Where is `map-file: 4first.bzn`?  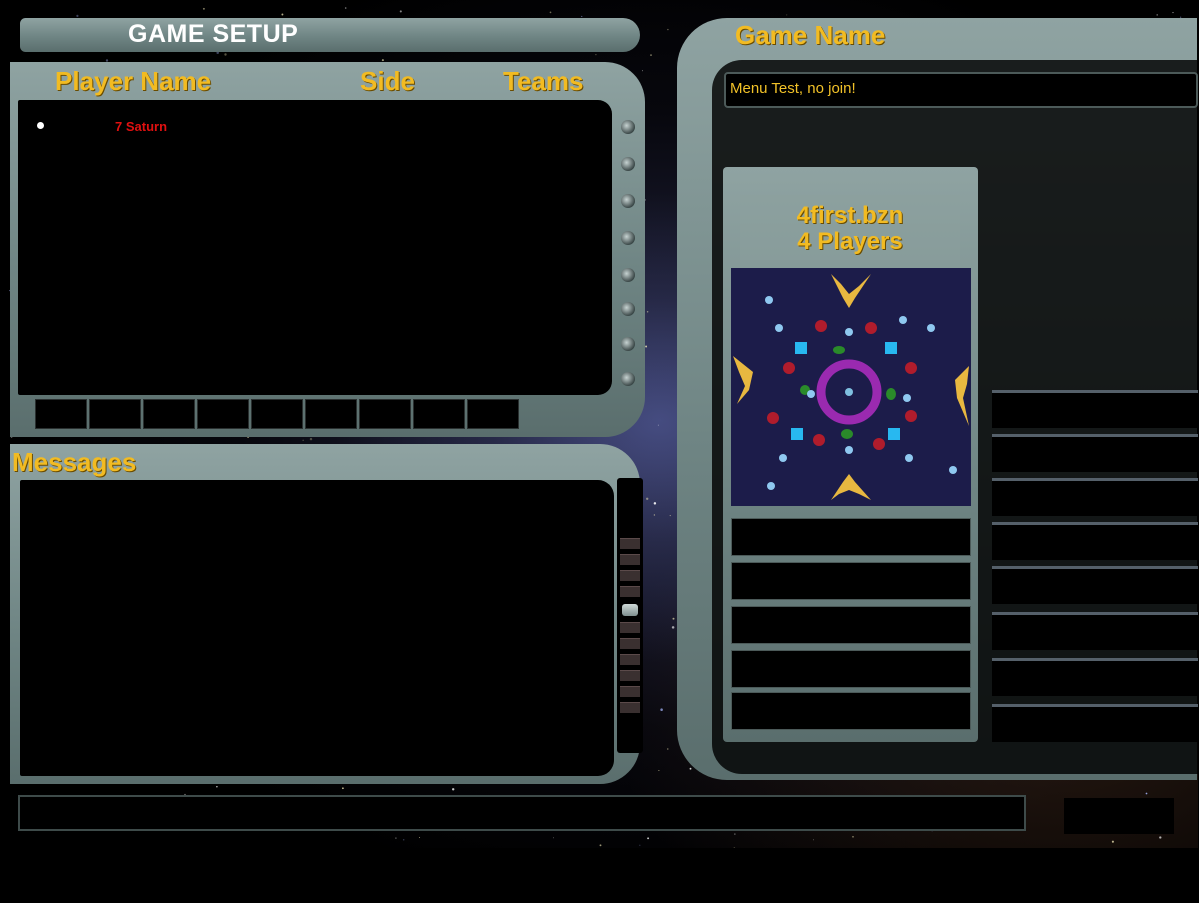
map-file: 4first.bzn is located at coordinates (850, 215).